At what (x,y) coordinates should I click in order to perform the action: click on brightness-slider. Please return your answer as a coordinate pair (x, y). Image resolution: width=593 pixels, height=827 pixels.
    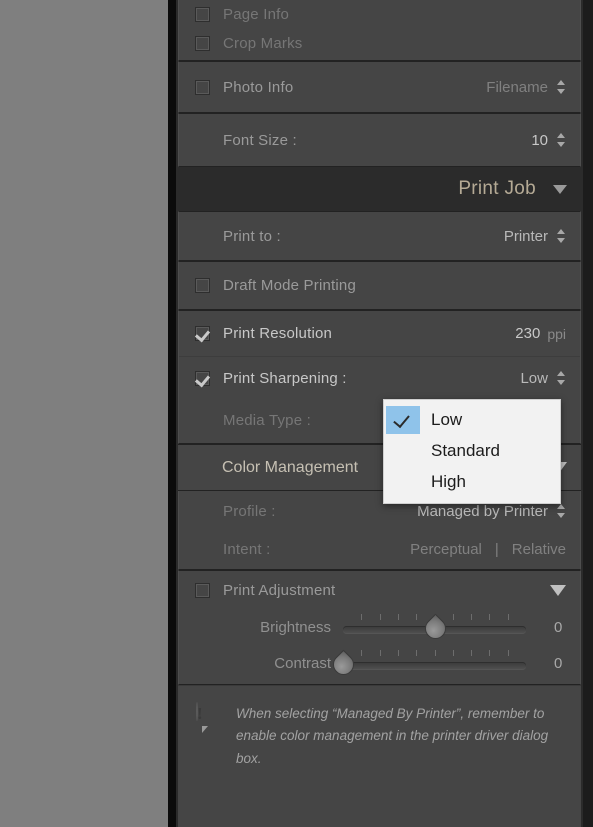
    Looking at the image, I should click on (434, 628).